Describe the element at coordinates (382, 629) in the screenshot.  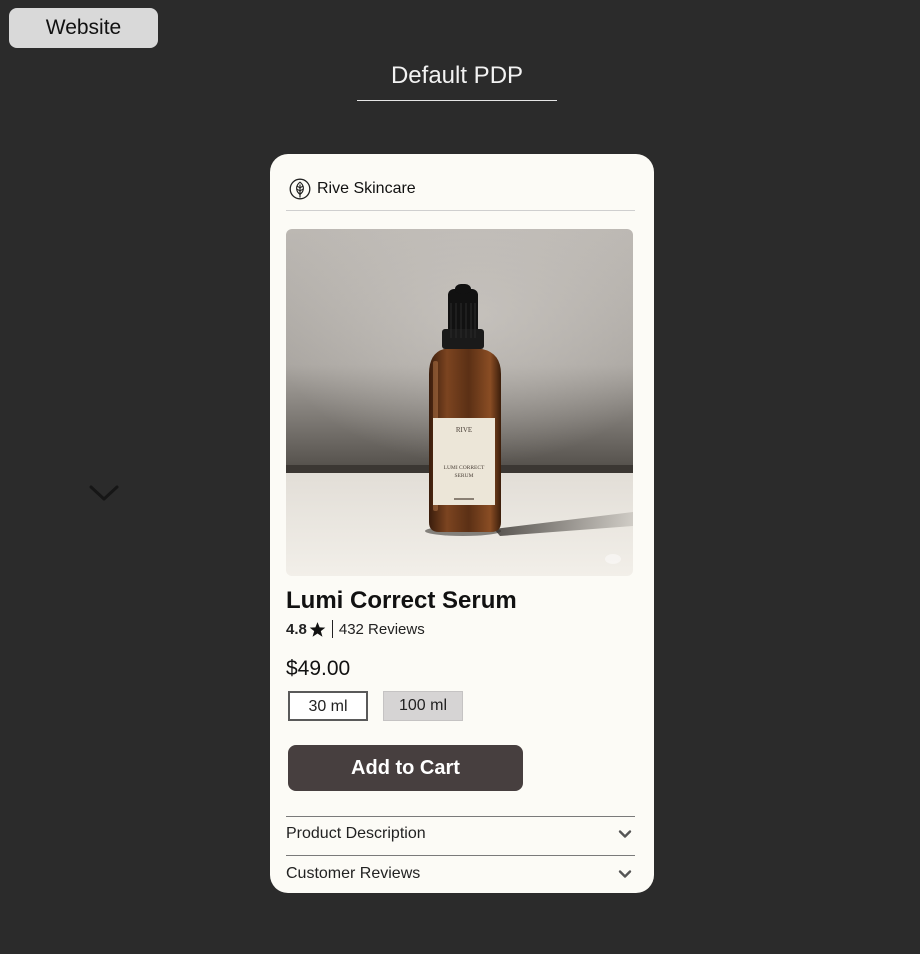
I see `reviews-count-link: 432 Reviews` at that location.